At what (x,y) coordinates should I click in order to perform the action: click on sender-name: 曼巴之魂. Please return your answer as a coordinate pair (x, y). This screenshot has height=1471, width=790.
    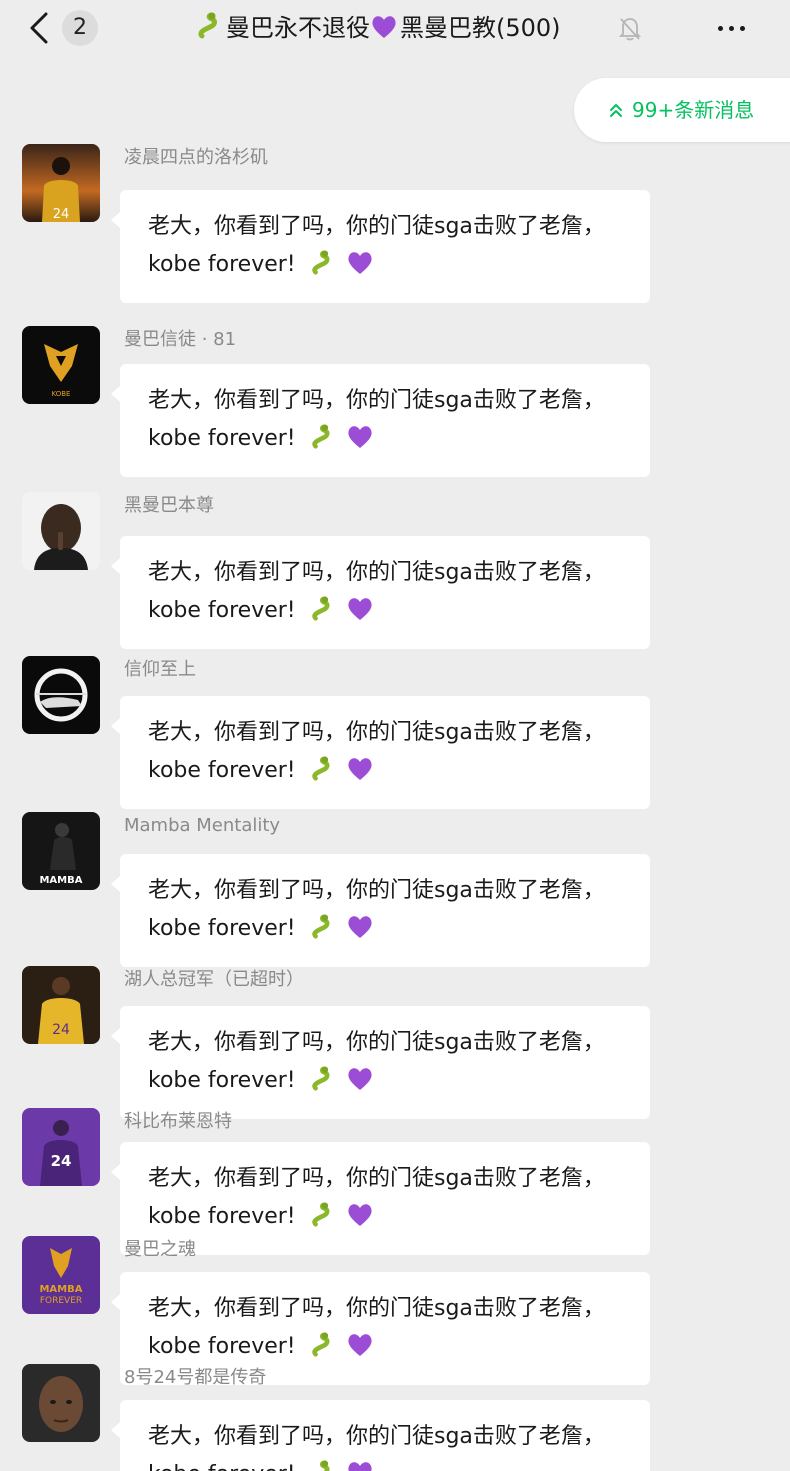
    Looking at the image, I should click on (160, 1249).